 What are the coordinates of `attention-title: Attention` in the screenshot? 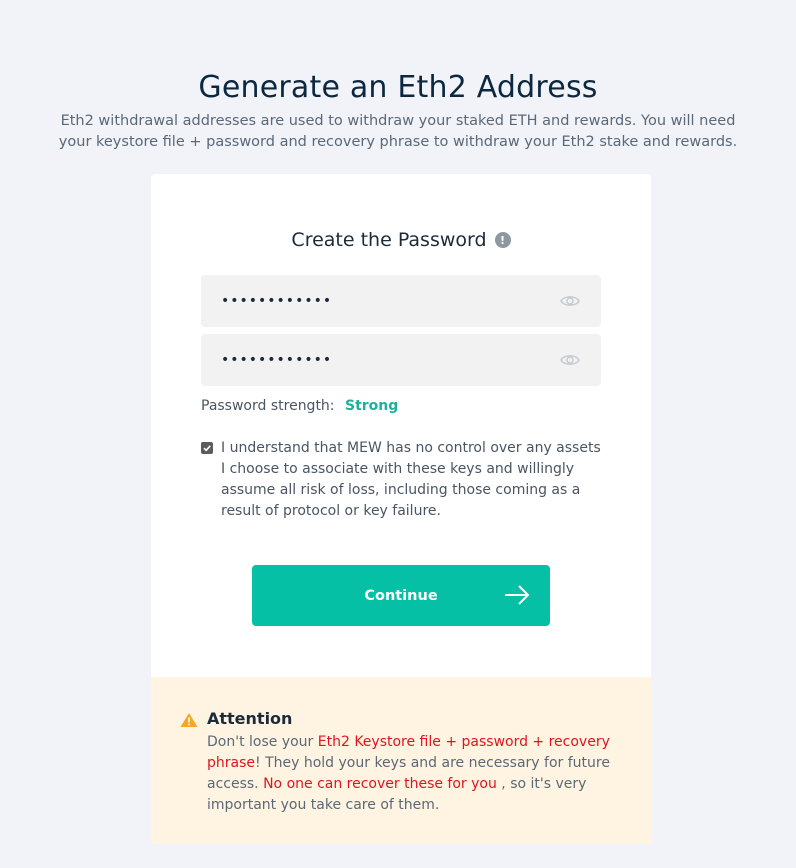 It's located at (250, 718).